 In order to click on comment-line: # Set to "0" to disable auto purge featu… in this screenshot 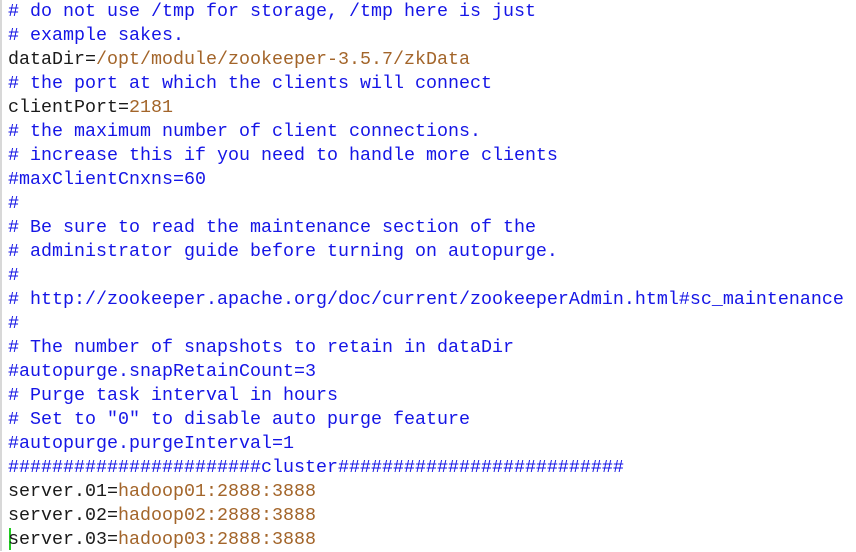, I will do `click(239, 420)`.